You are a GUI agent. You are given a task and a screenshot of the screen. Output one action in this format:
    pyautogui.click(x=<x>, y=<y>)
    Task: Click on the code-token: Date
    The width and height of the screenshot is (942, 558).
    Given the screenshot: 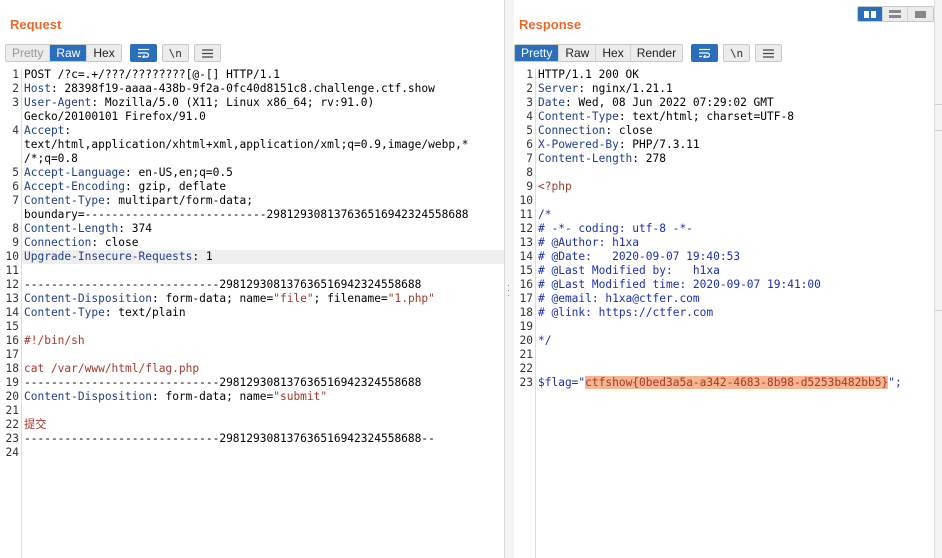 What is the action you would take?
    pyautogui.click(x=551, y=102)
    